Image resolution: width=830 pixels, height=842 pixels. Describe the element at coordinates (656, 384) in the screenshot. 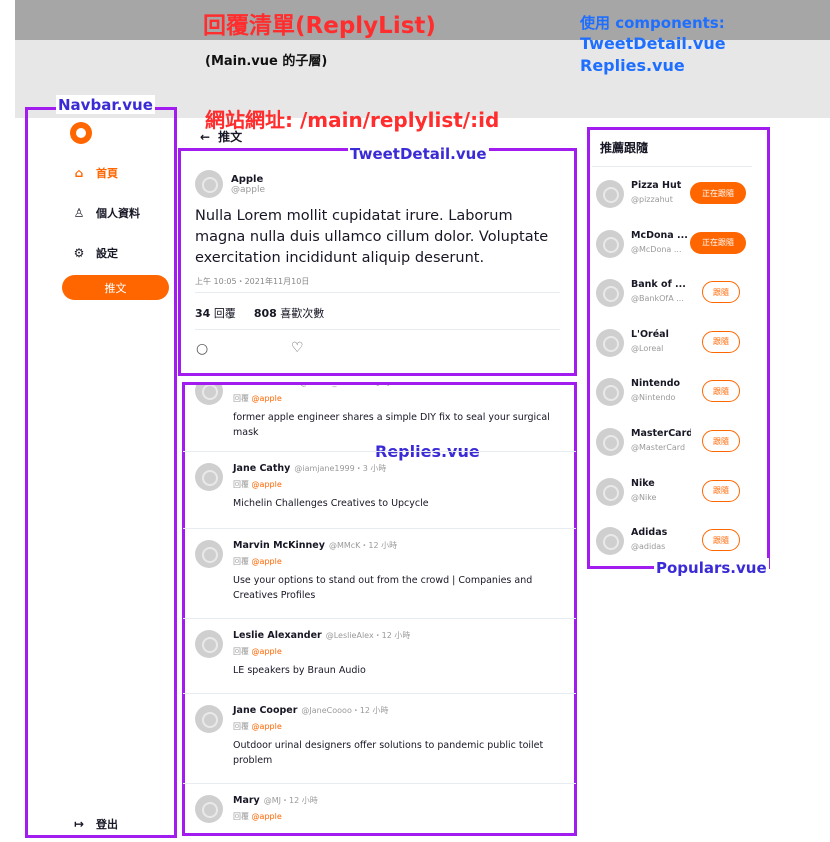

I see `popular-user-name: Nintendo` at that location.